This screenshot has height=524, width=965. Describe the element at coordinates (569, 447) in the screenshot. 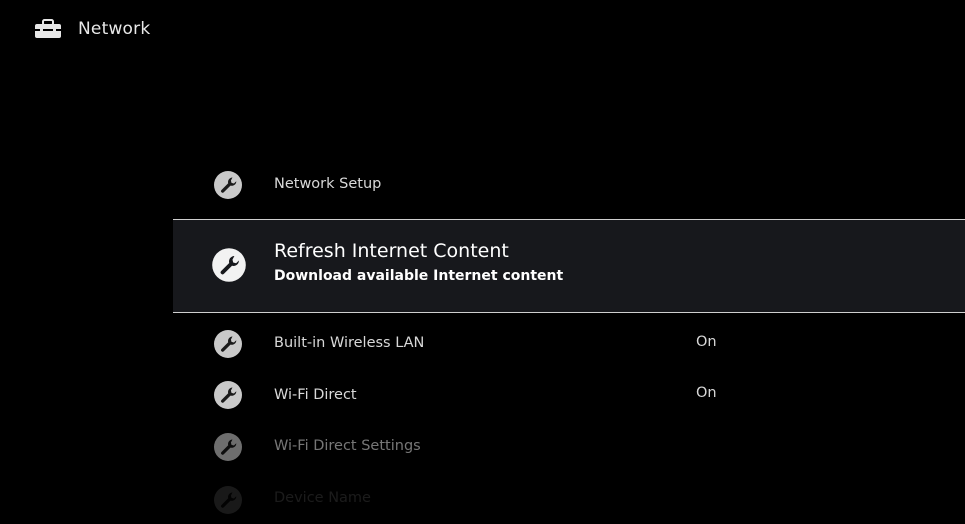

I see `menu-item-wifi-direct-settings: Wi-Fi Direct Settings` at that location.